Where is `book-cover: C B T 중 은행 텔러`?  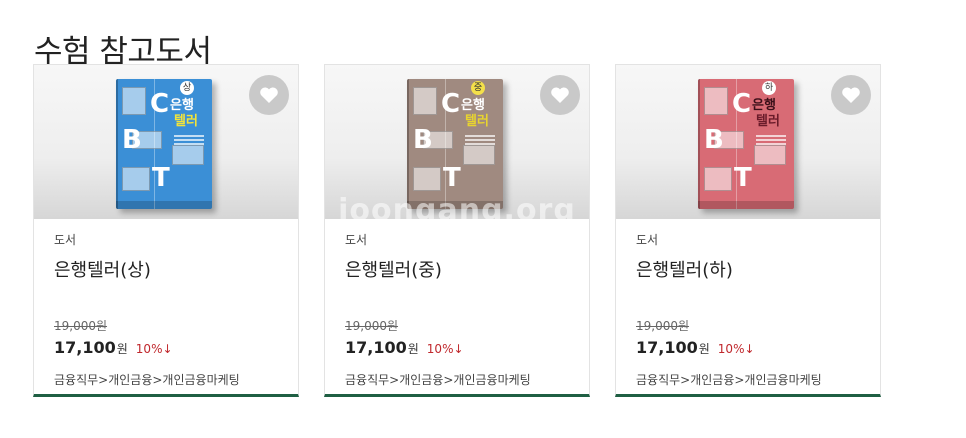 book-cover: C B T 중 은행 텔러 is located at coordinates (455, 144).